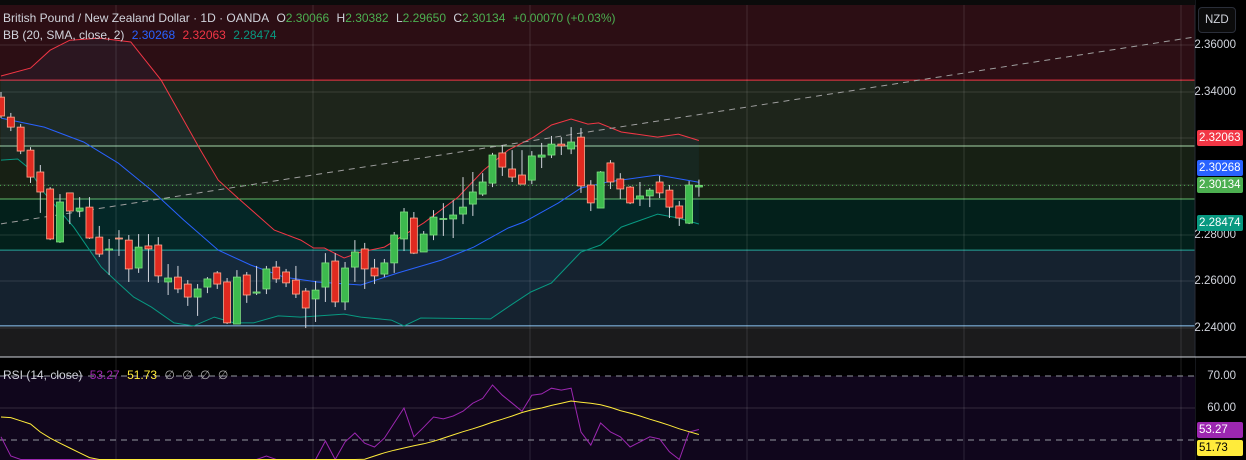 The width and height of the screenshot is (1246, 460). Describe the element at coordinates (142, 375) in the screenshot. I see `rsi-ma-value: 51.73` at that location.